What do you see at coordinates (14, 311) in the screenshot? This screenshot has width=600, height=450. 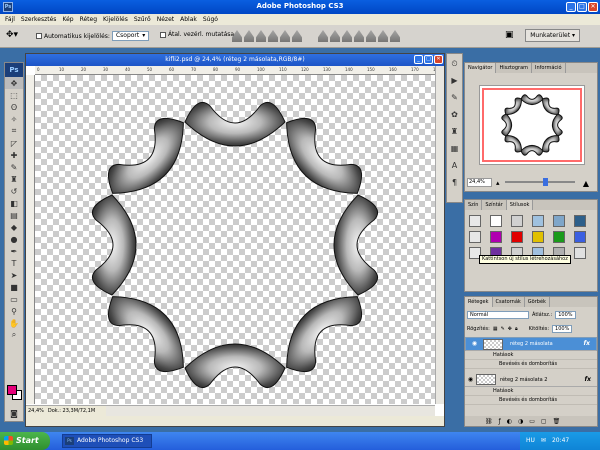 I see `eyedropper-icon: ⚲` at bounding box center [14, 311].